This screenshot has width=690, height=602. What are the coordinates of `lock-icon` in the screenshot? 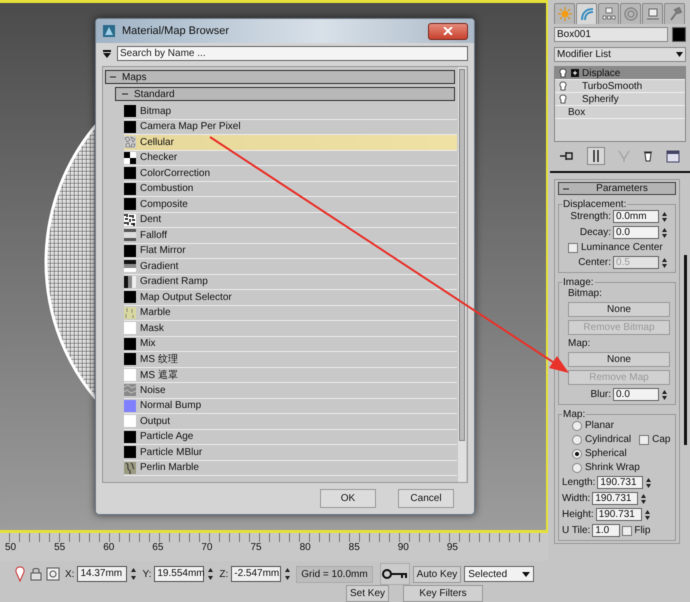 It's located at (36, 574).